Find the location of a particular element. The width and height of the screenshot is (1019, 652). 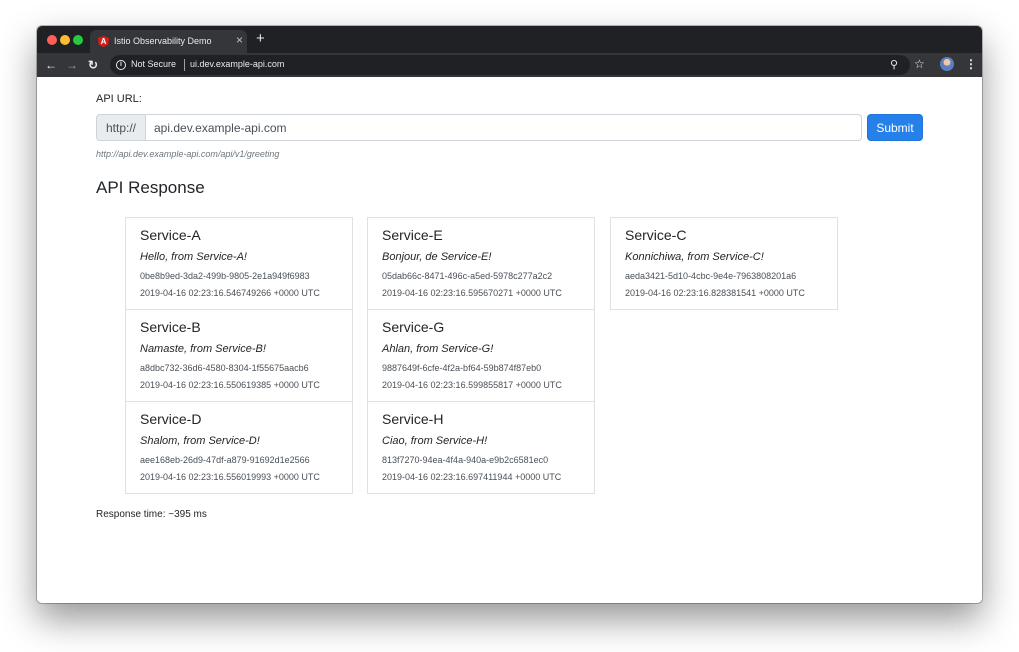

protocol-prefix: http:// is located at coordinates (121, 127).